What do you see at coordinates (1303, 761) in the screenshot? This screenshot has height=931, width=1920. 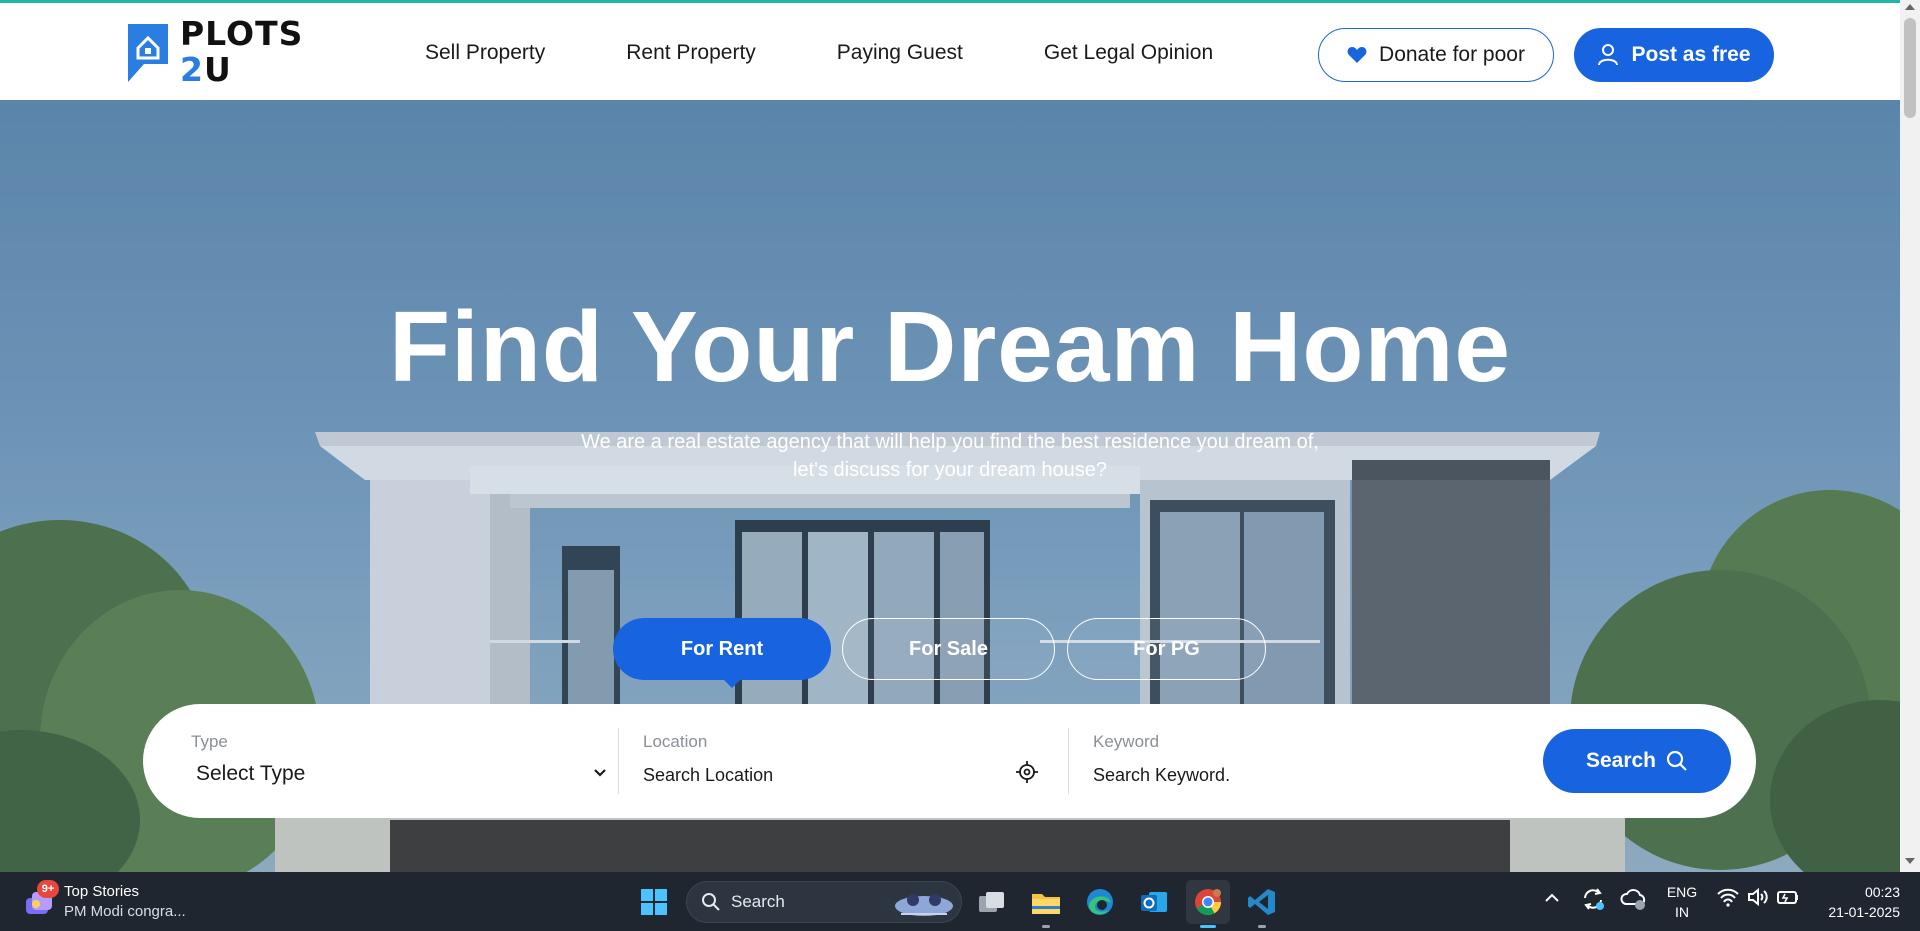 I see `keyword-field: Keyword Search Keyword.` at bounding box center [1303, 761].